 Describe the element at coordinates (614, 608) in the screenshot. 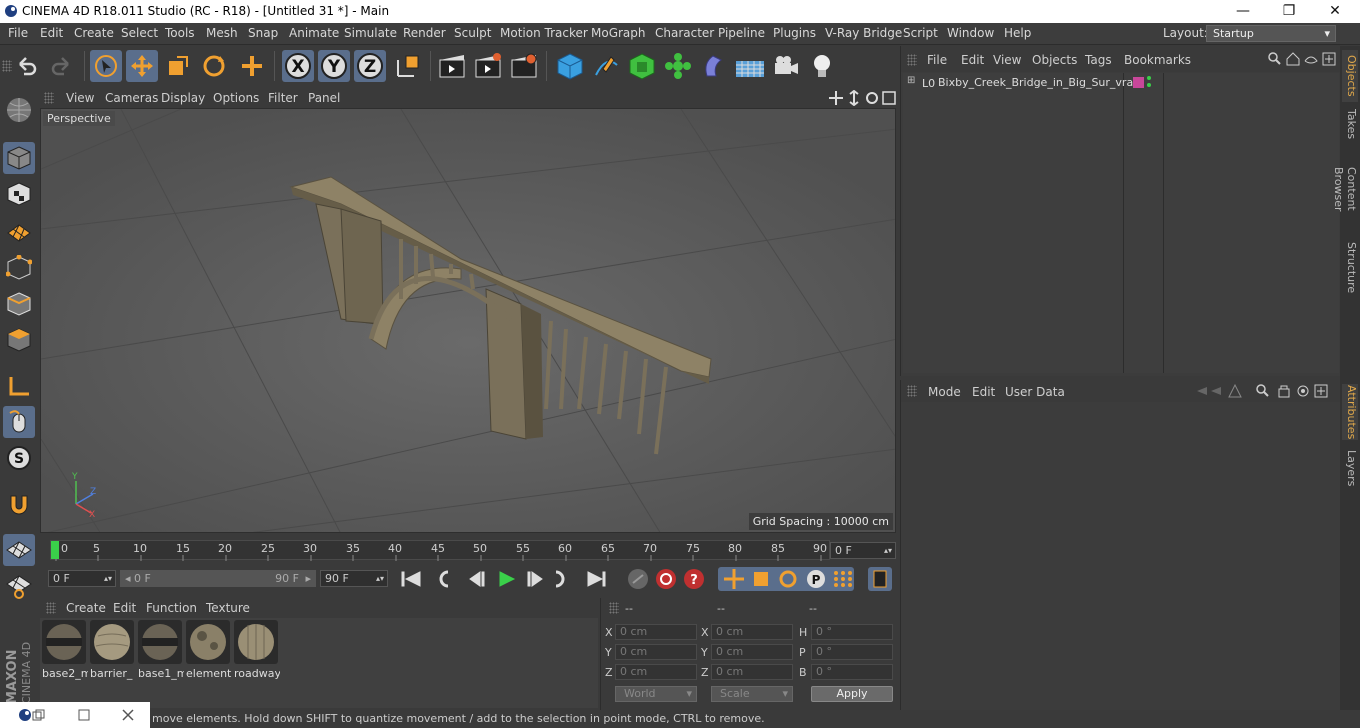

I see `coordinates-grip` at that location.